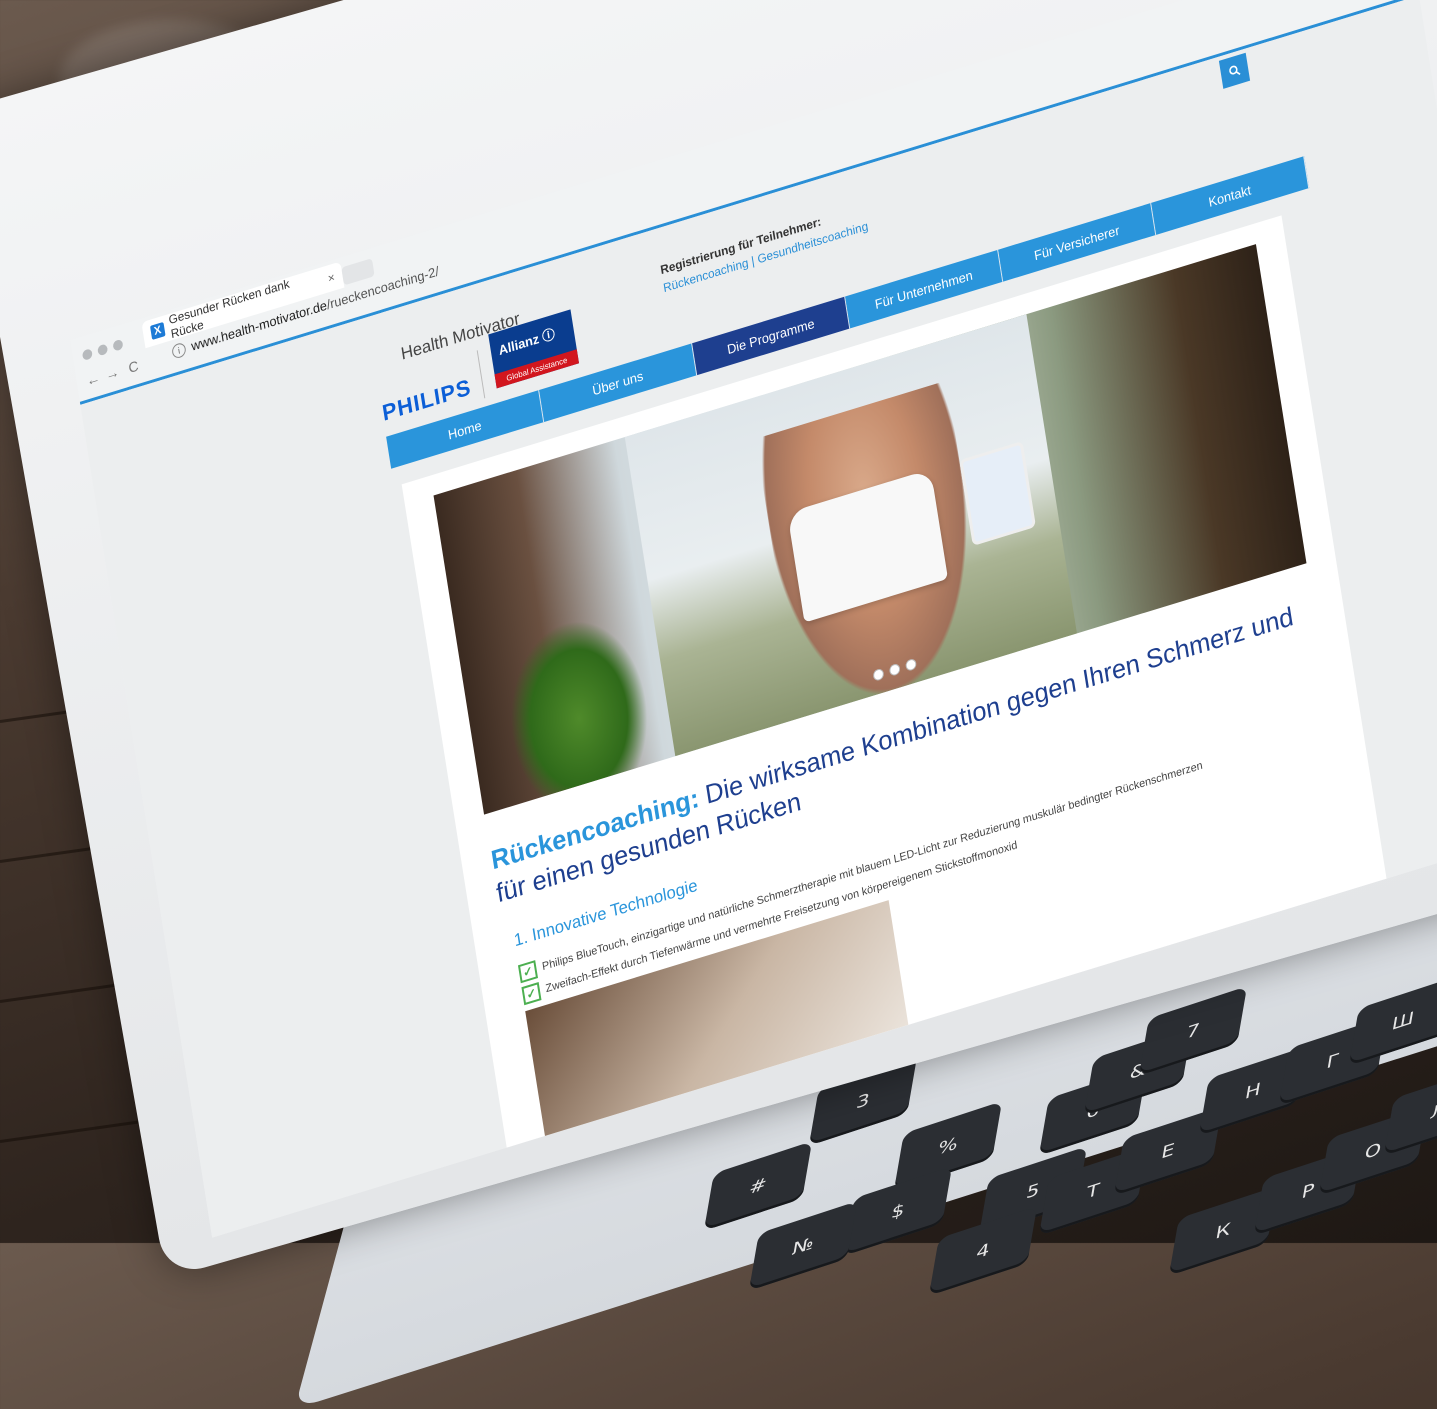 The height and width of the screenshot is (1409, 1437). Describe the element at coordinates (481, 374) in the screenshot. I see `logo-divider` at that location.